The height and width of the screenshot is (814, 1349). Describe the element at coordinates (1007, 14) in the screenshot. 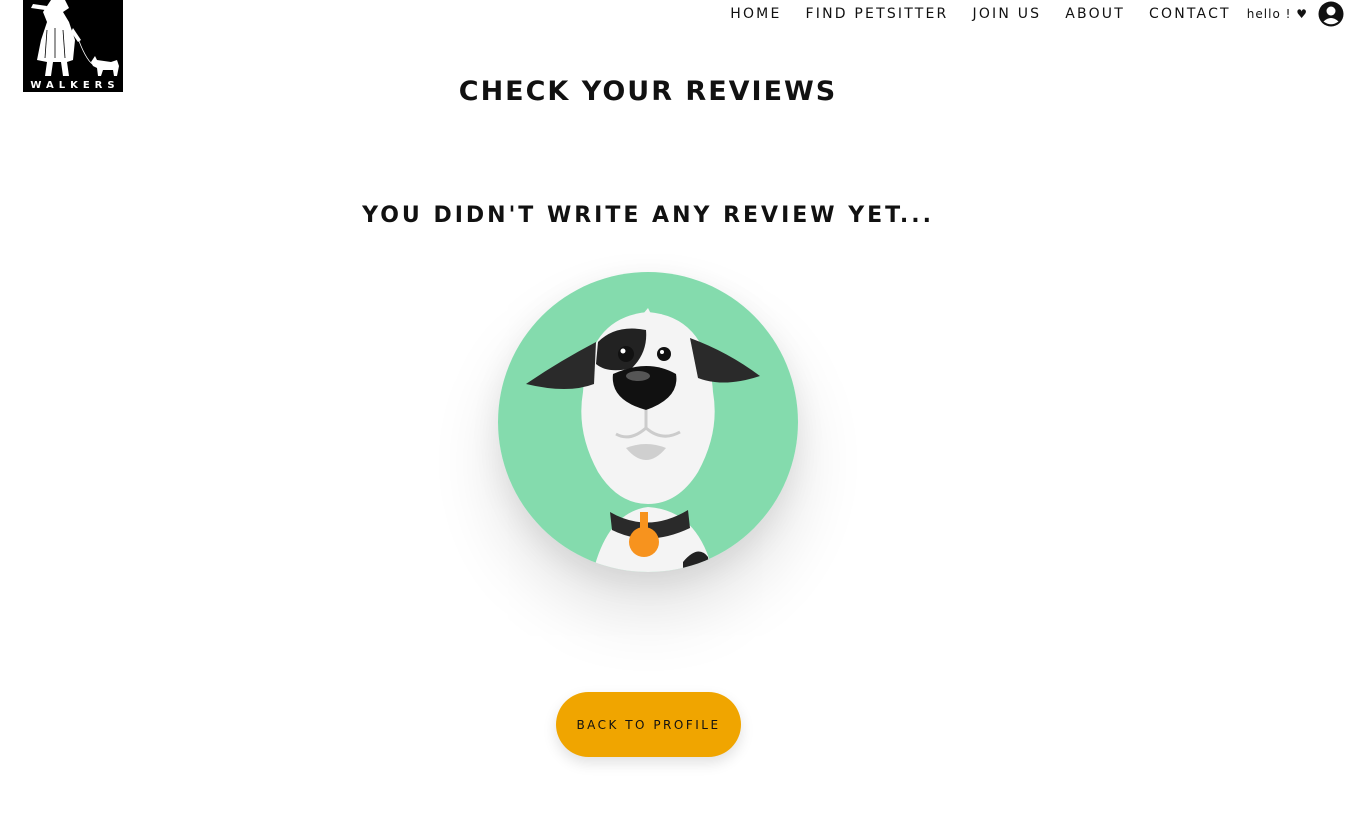

I see `nav-join-us: JOIN US` at that location.